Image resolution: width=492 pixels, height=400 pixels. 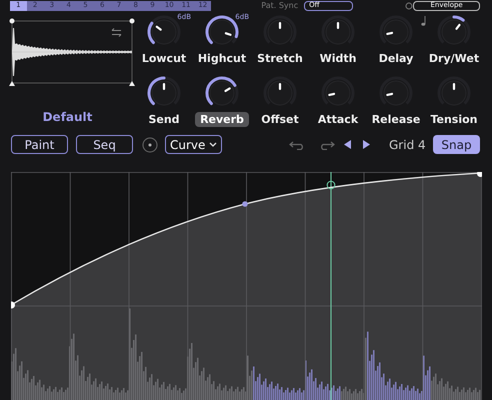 I want to click on knob-label: Reverb, so click(x=222, y=119).